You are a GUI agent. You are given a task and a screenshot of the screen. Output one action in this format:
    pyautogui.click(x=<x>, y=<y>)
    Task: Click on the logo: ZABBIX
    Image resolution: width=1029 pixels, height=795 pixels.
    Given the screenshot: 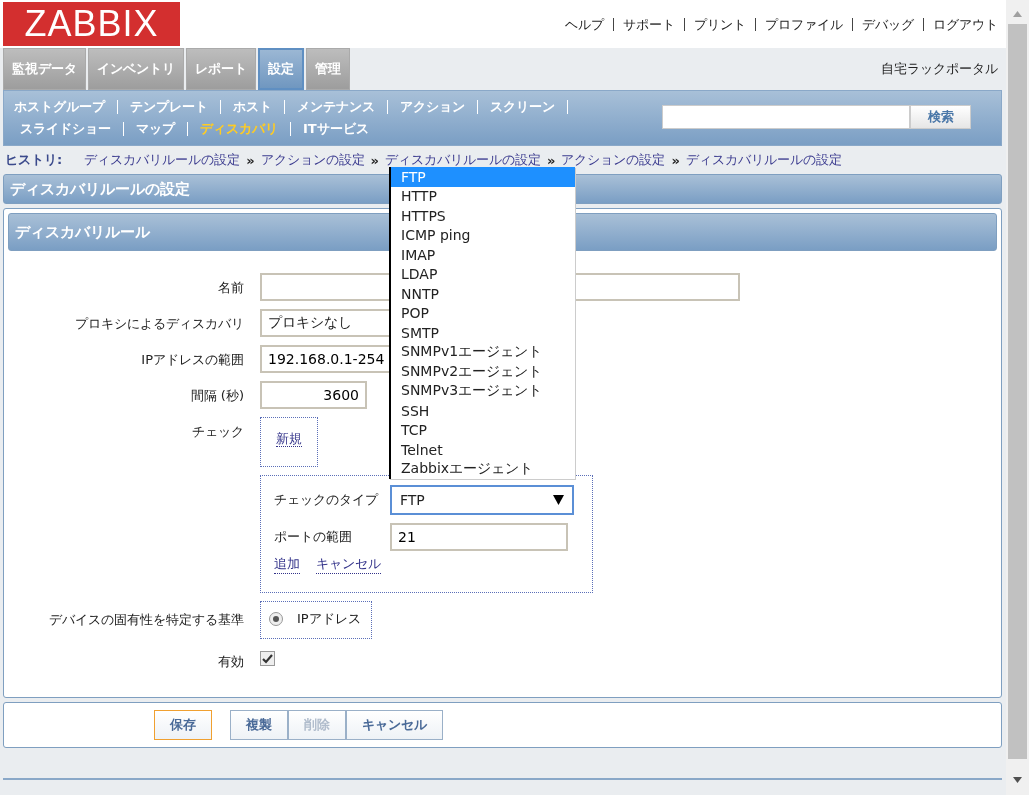 What is the action you would take?
    pyautogui.click(x=91, y=24)
    